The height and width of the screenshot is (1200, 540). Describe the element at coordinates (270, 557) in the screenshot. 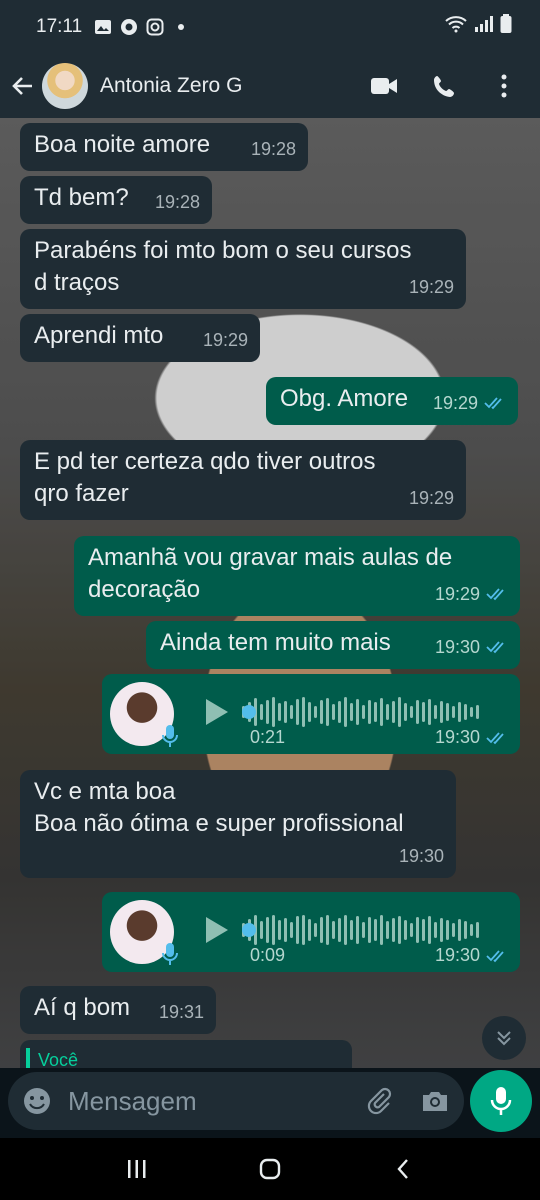

I see `message-text: Amanhã vou gravar mais aulas de` at that location.